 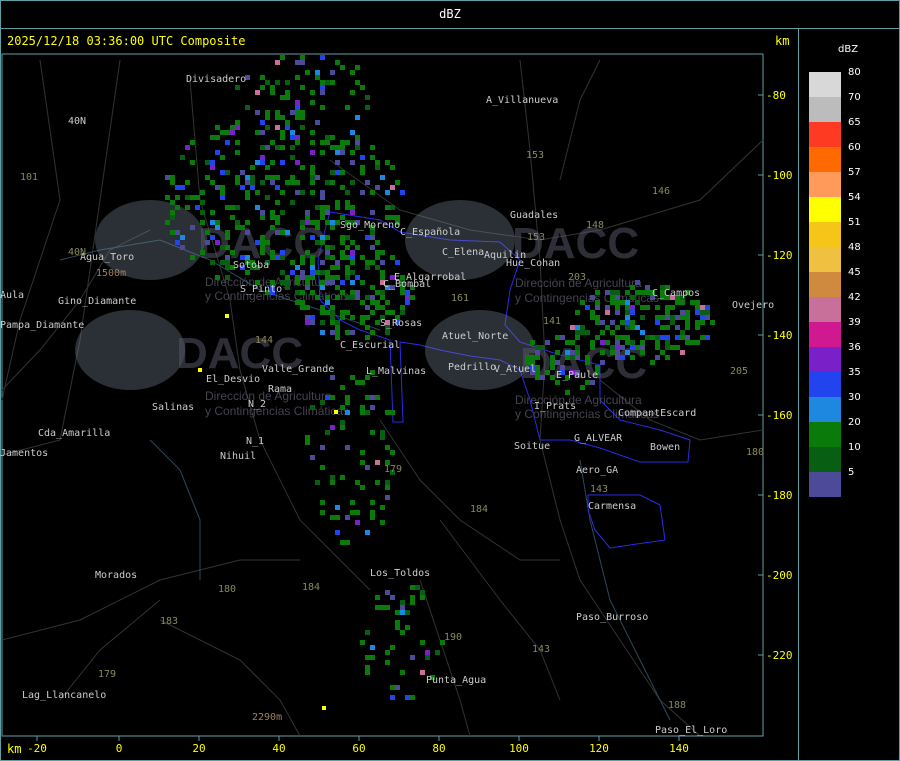 I want to click on x-tick-label: -20, so click(x=37, y=748).